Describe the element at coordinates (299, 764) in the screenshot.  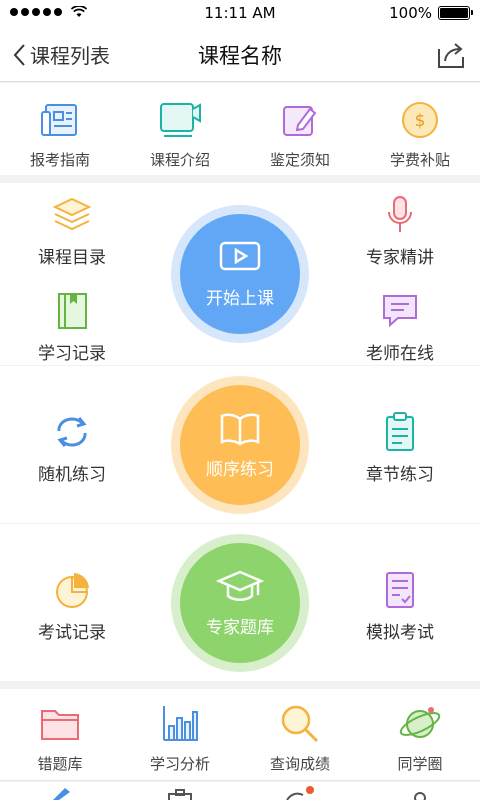
I see `tool-label: 查询成绩` at that location.